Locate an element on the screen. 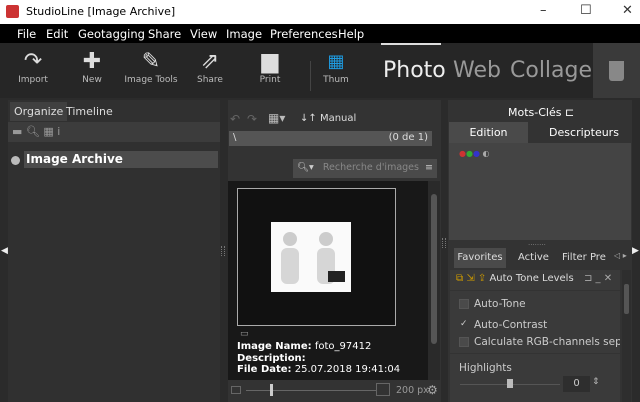 The height and width of the screenshot is (402, 640). tab-filter-presets: Filter Pre is located at coordinates (588, 257).